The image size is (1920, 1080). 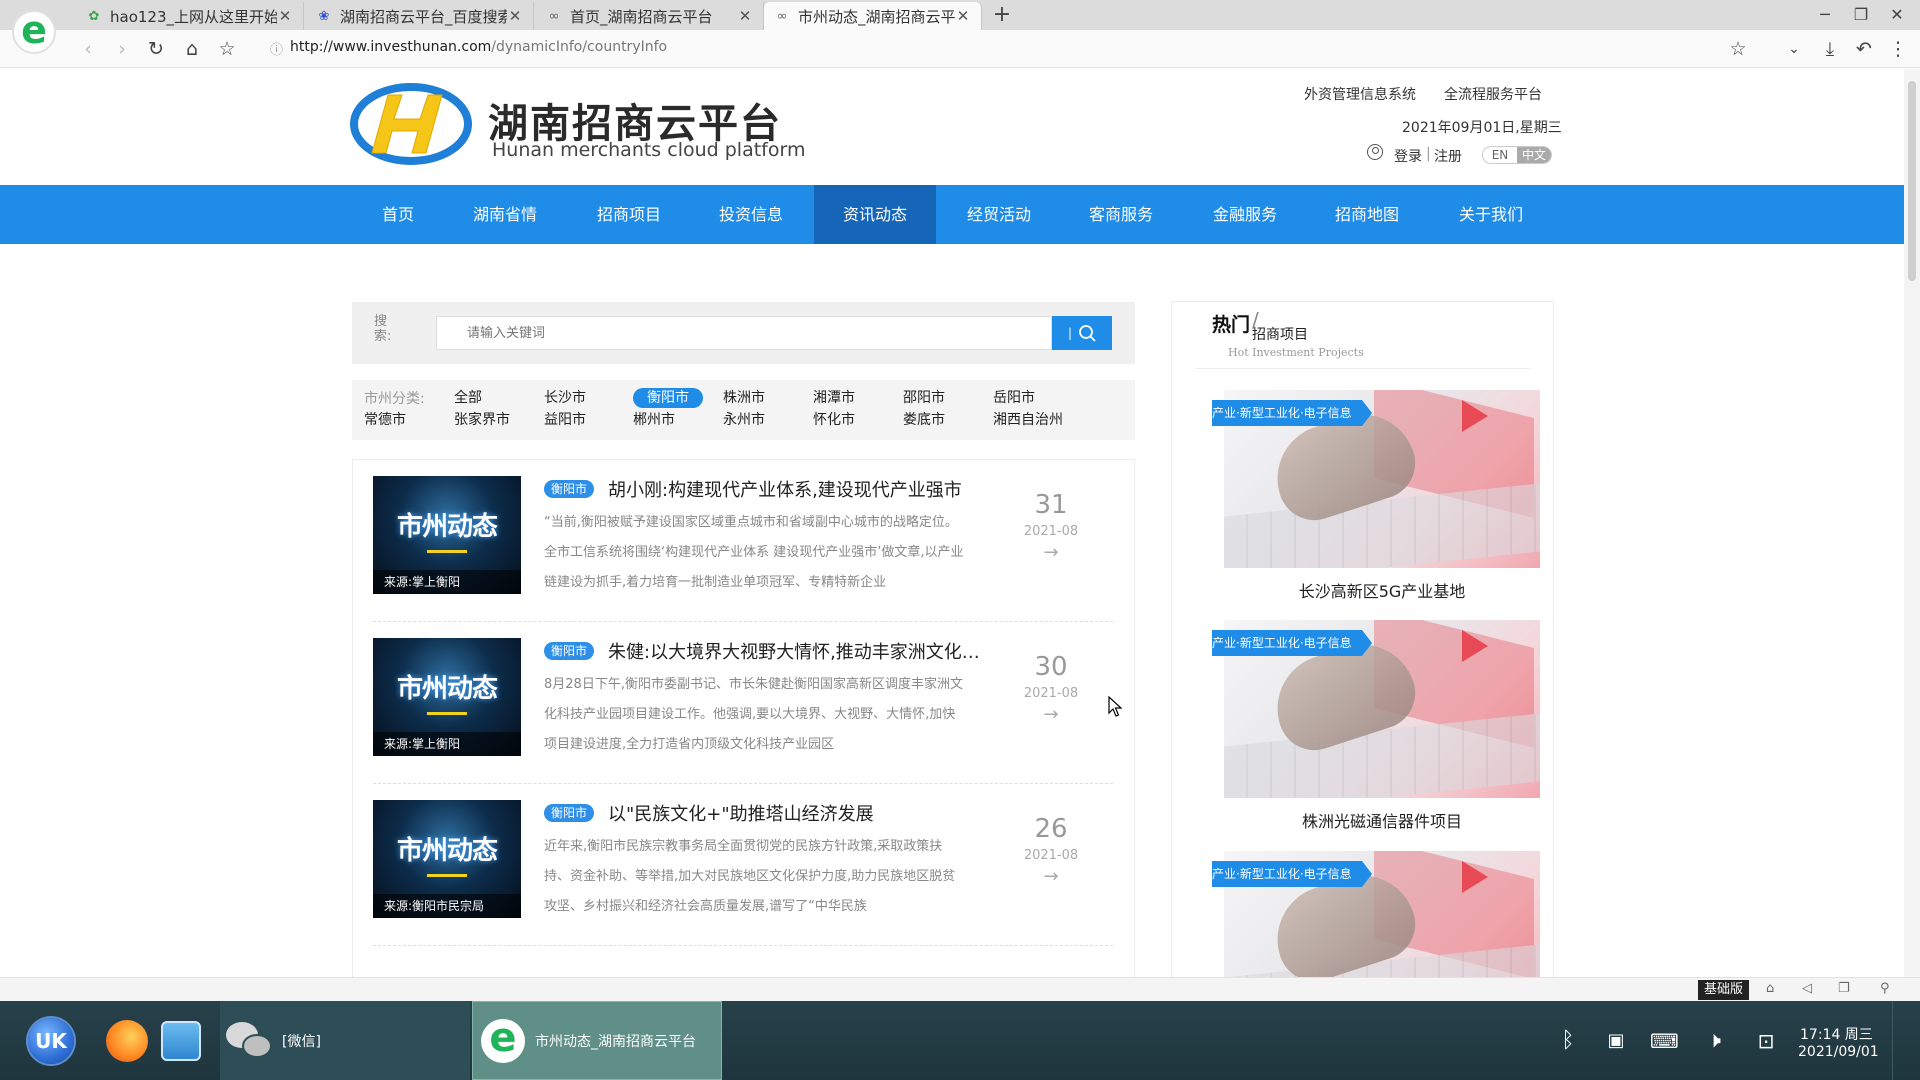 What do you see at coordinates (1448, 156) in the screenshot?
I see `register-link: 注册` at bounding box center [1448, 156].